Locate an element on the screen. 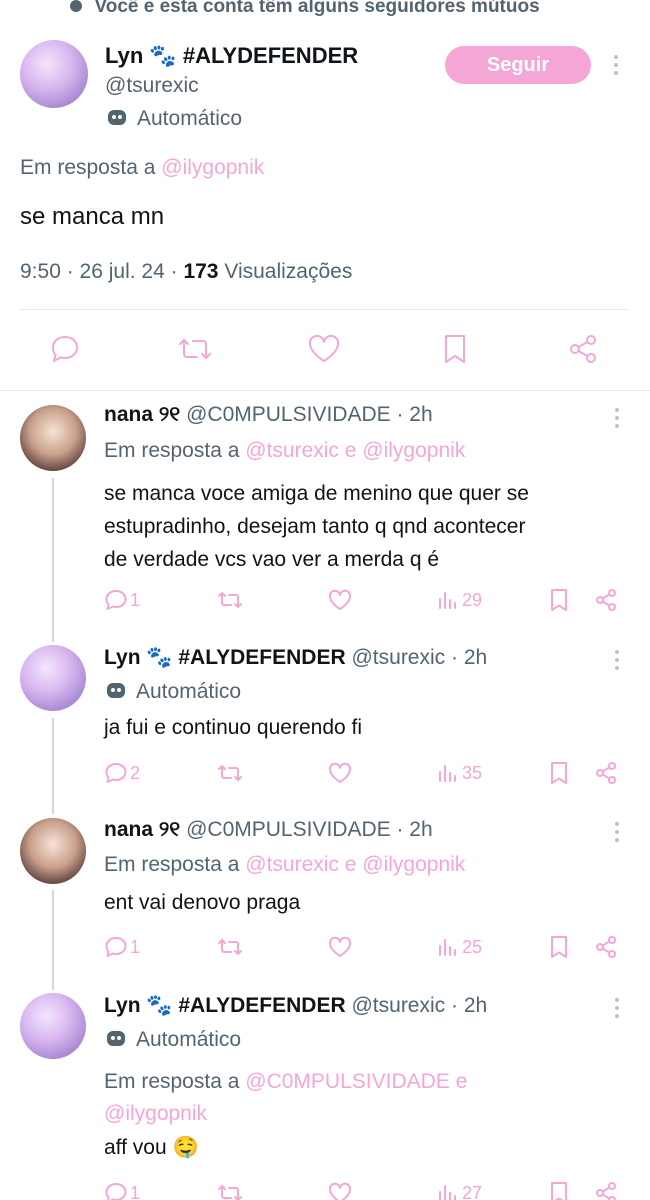 The height and width of the screenshot is (1200, 650). post-meta: 9:50 · 26 jul. 24 · 173 Visualizações is located at coordinates (186, 271).